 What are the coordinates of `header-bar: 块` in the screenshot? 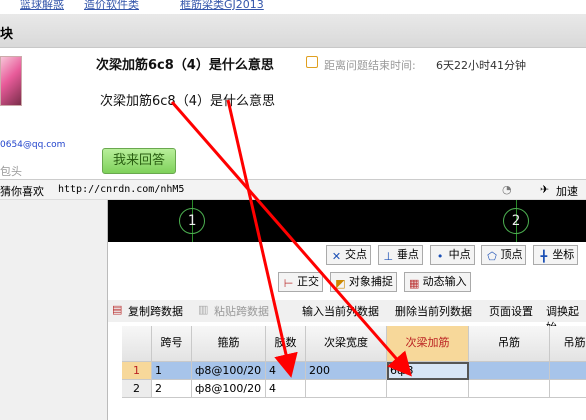 It's located at (293, 31).